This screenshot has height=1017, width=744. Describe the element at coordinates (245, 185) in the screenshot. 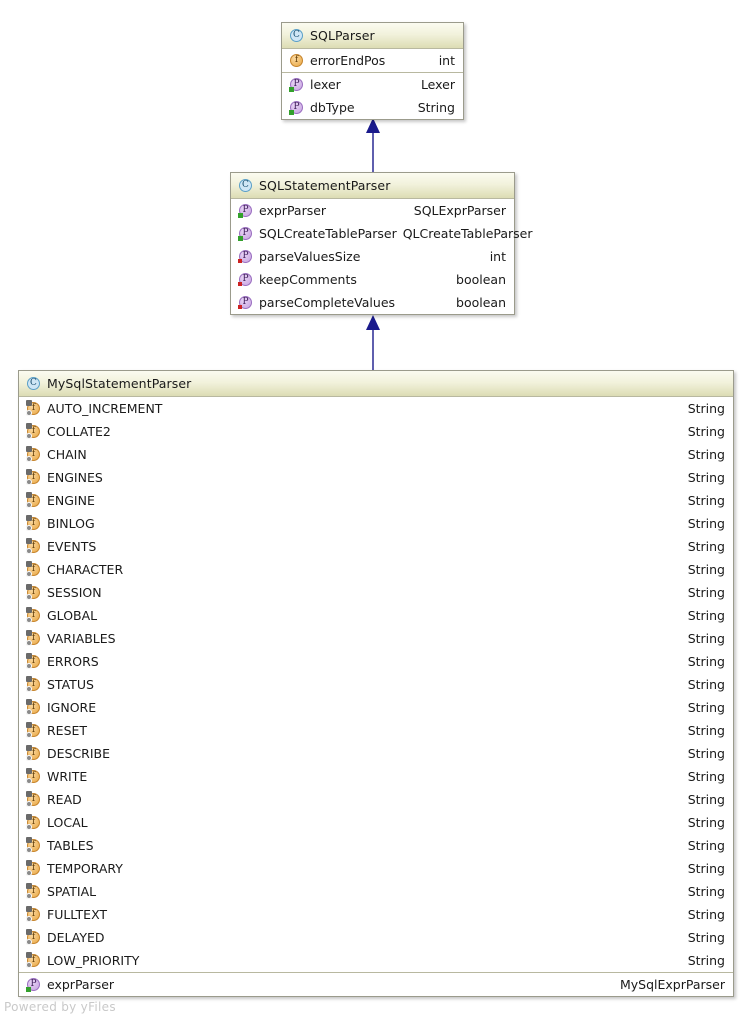

I see `class-icon: C` at that location.